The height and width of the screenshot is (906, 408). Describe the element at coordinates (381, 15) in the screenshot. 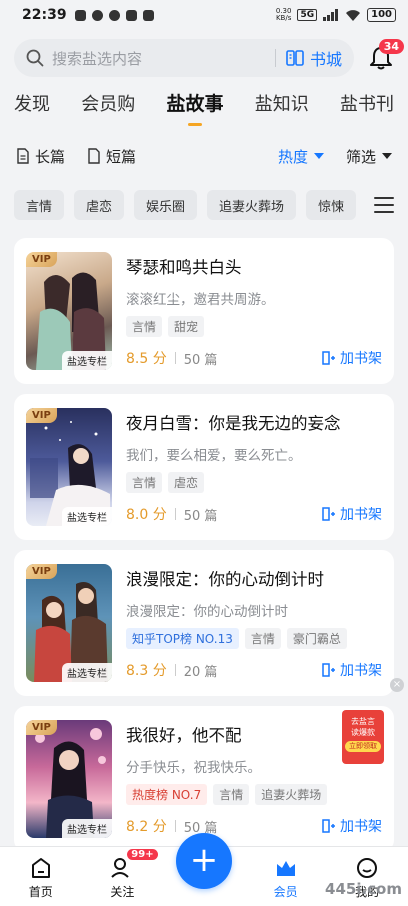

I see `battery-indicator: 100` at that location.